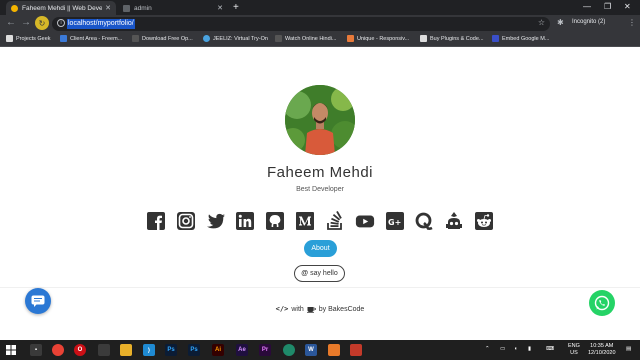  What do you see at coordinates (502, 349) in the screenshot?
I see `network-icon: ▭` at bounding box center [502, 349].